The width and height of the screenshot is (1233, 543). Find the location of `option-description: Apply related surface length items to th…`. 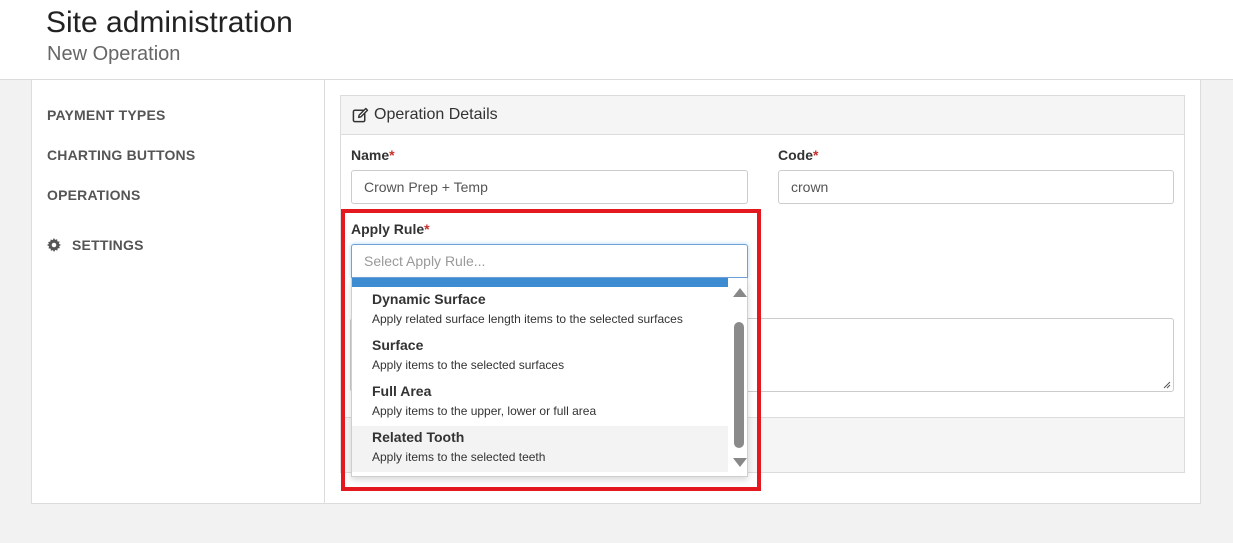

option-description: Apply related surface length items to th… is located at coordinates (527, 319).